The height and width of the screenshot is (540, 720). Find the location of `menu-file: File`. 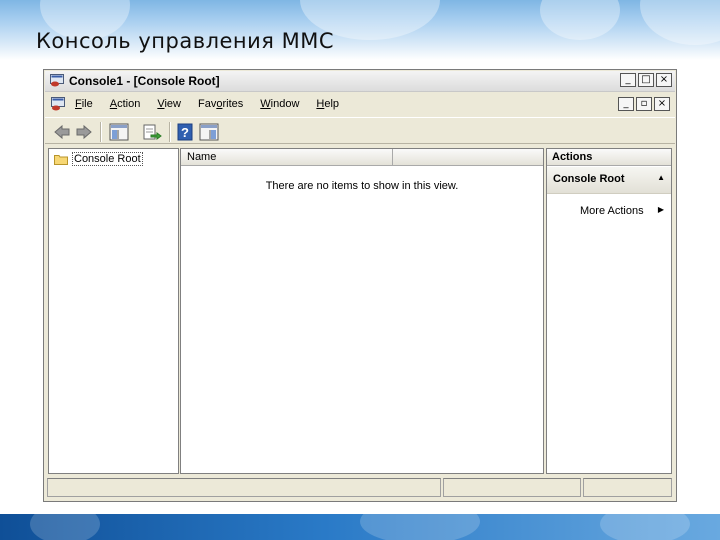

menu-file: File is located at coordinates (84, 104).